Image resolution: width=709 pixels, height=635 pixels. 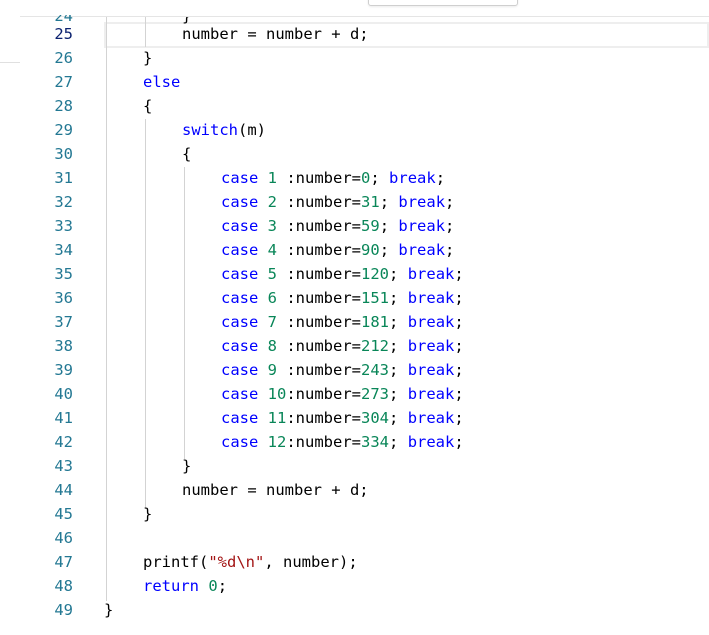 What do you see at coordinates (63, 346) in the screenshot?
I see `line-number: 38` at bounding box center [63, 346].